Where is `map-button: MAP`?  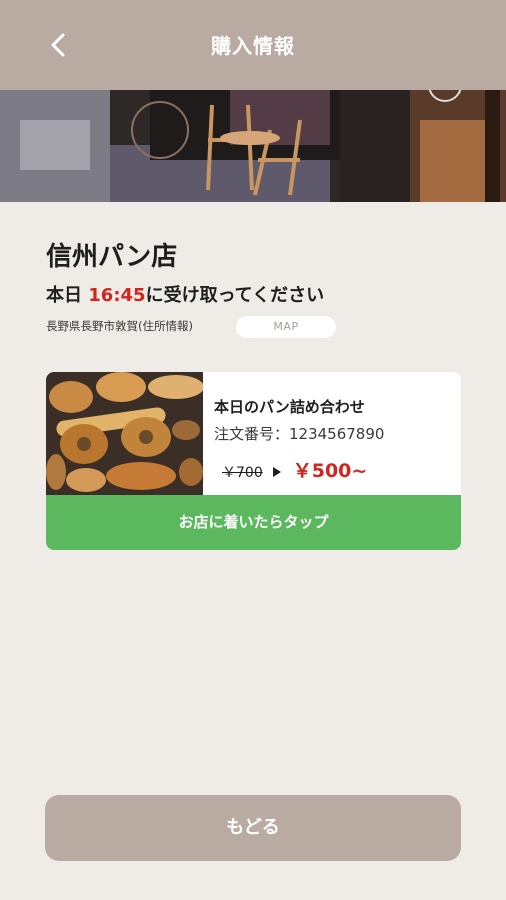
map-button: MAP is located at coordinates (286, 327).